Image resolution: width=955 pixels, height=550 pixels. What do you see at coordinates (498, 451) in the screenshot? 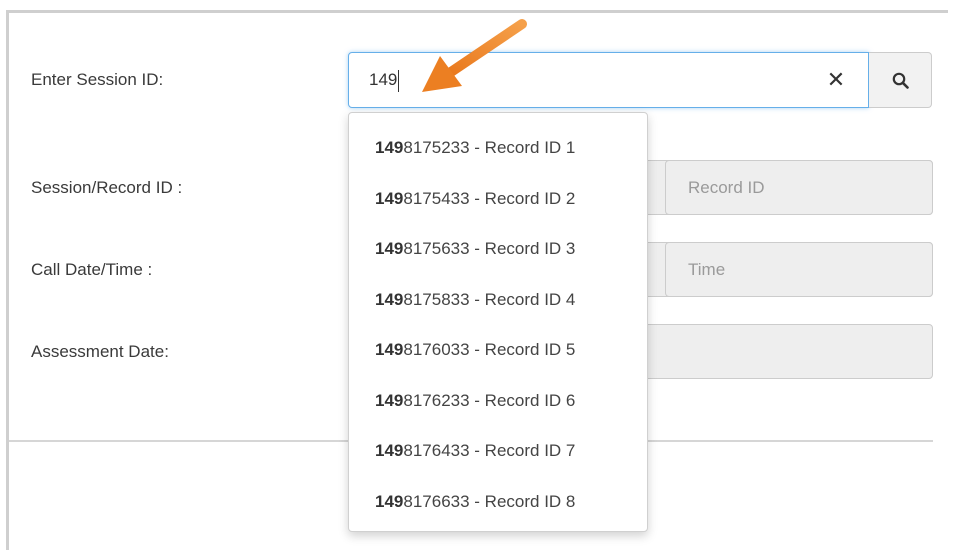
I see `list-item: 1498176433 - Record ID 7` at bounding box center [498, 451].